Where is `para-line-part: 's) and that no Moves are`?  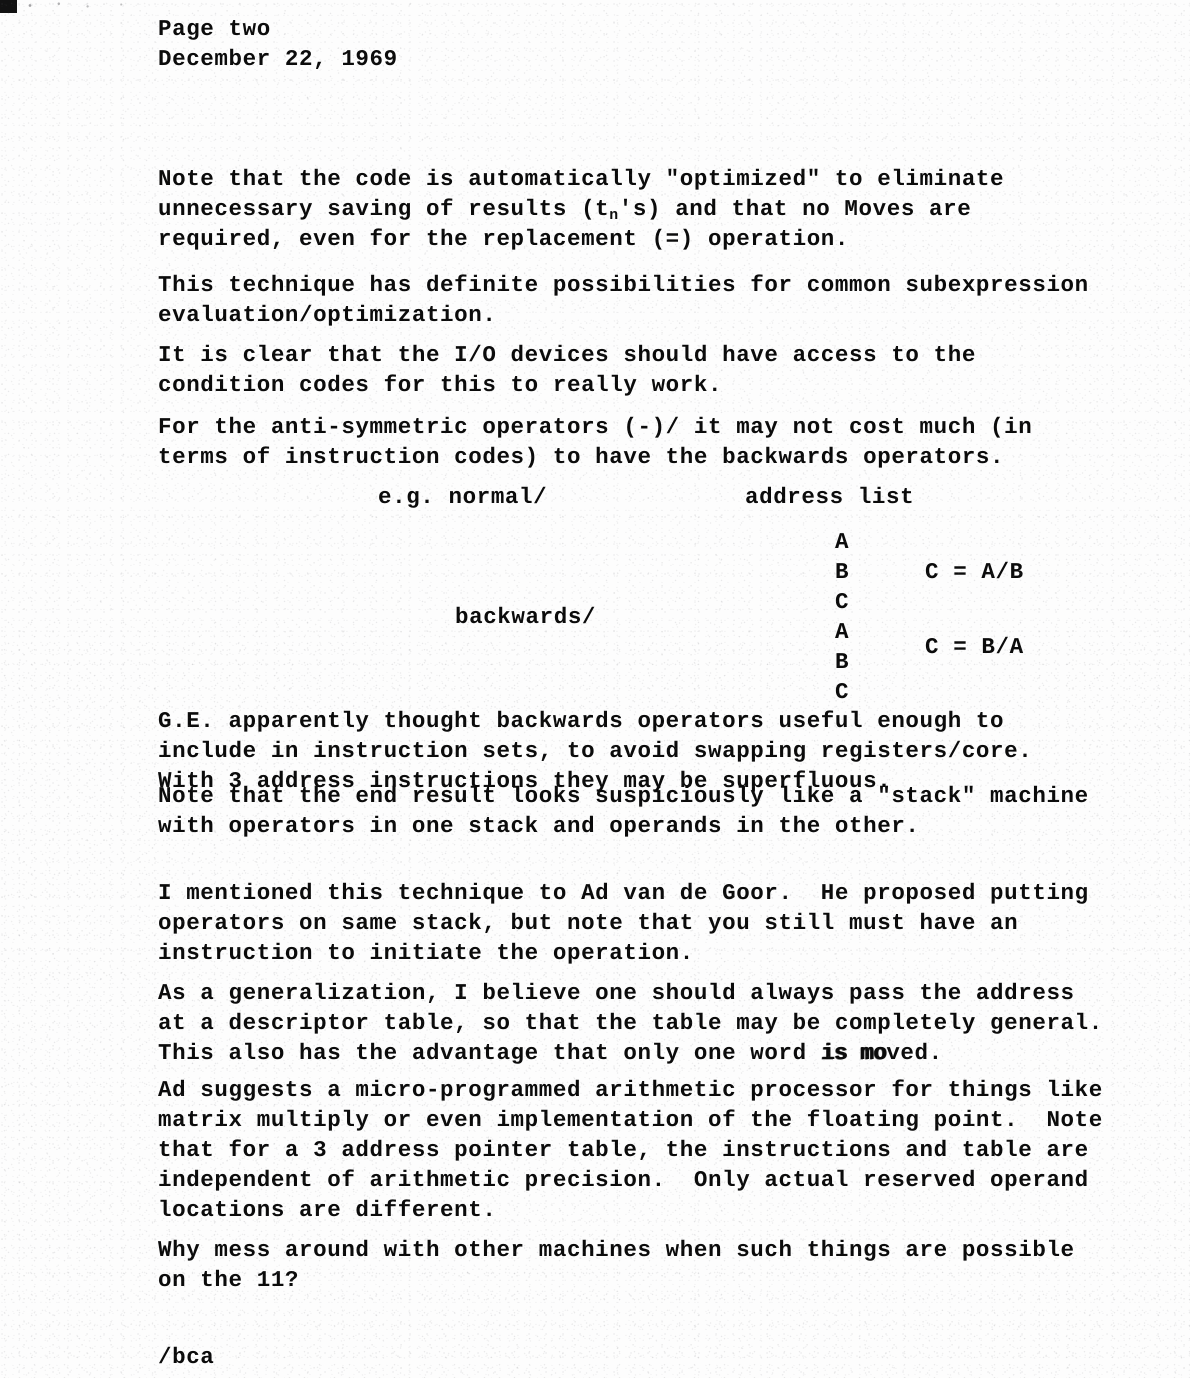 para-line-part: 's) and that no Moves are is located at coordinates (795, 209).